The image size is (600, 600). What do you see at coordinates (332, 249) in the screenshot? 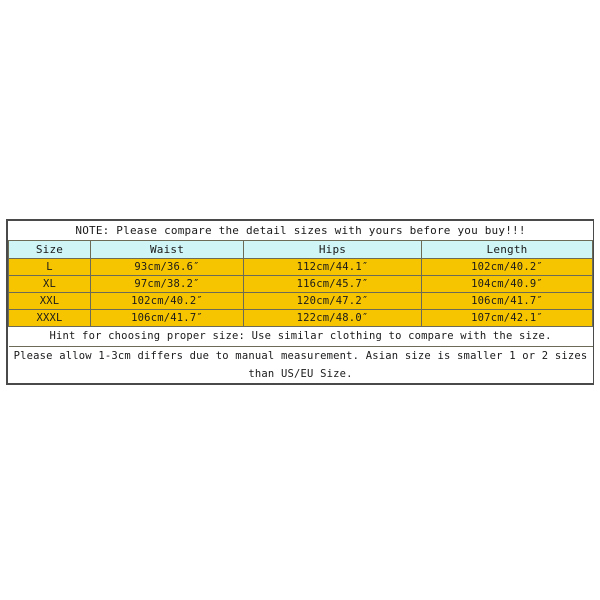
I see `column-header-hips: Hips` at bounding box center [332, 249].